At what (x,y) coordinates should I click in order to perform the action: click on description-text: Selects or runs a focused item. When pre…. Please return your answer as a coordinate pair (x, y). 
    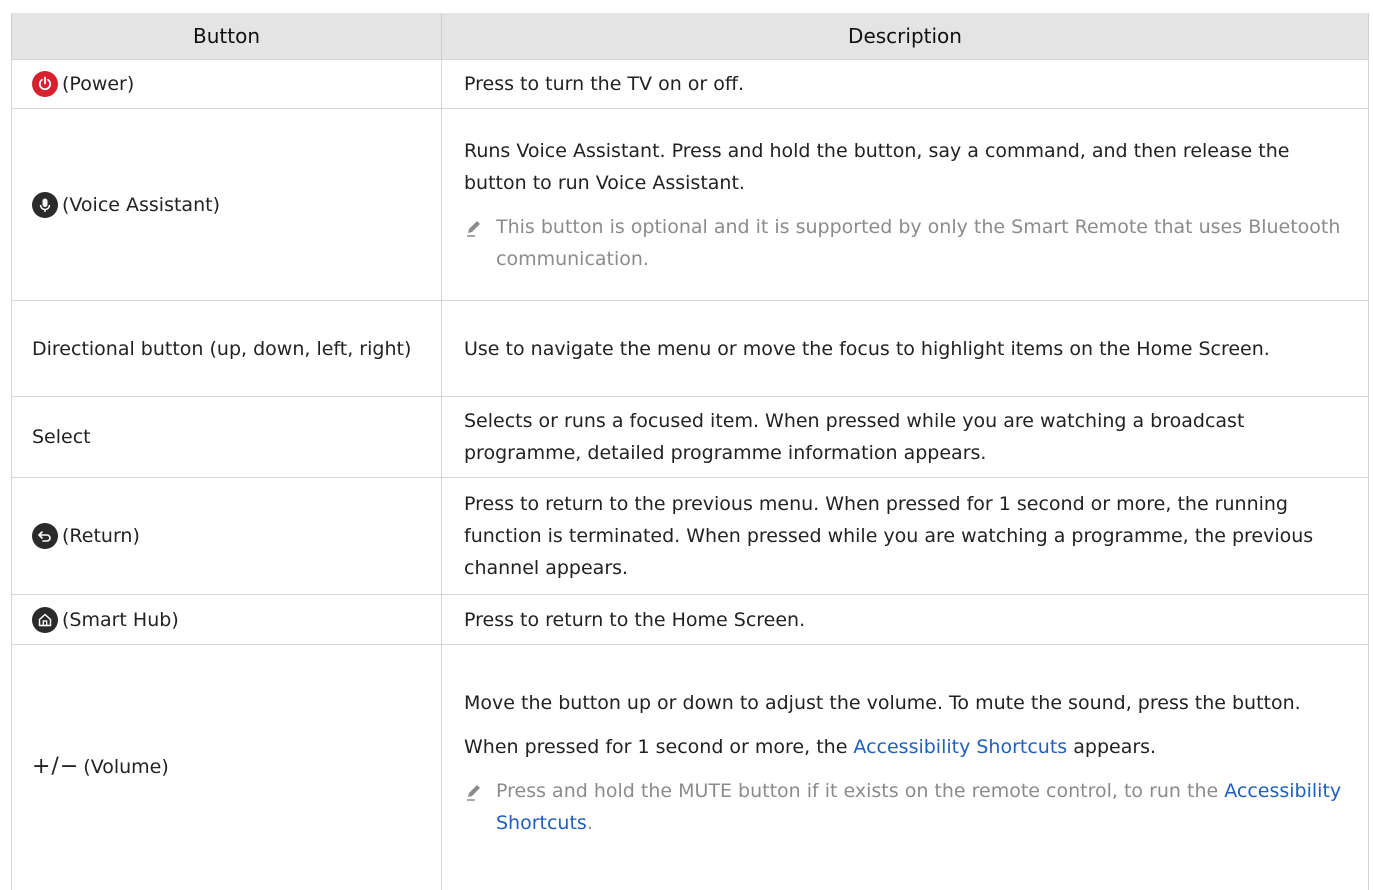
    Looking at the image, I should click on (854, 437).